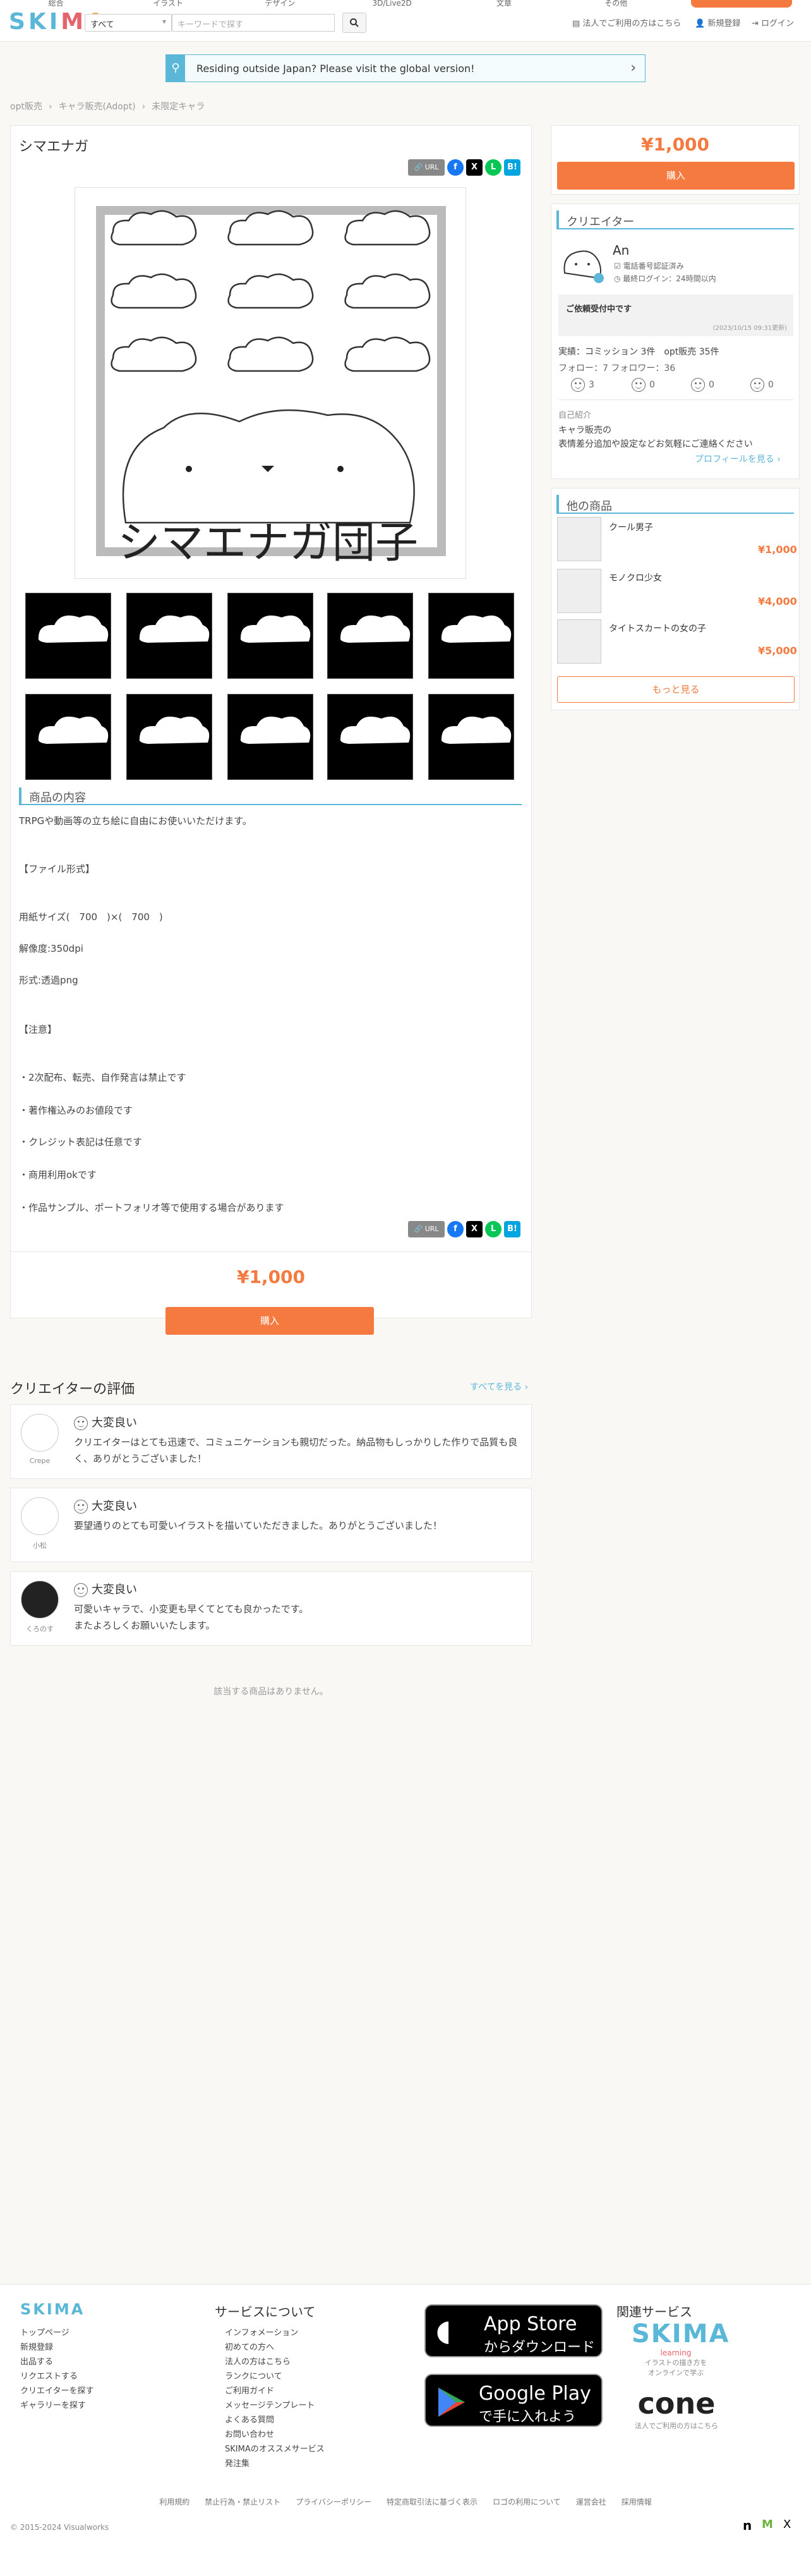  What do you see at coordinates (583, 263) in the screenshot?
I see `creator-avatar` at bounding box center [583, 263].